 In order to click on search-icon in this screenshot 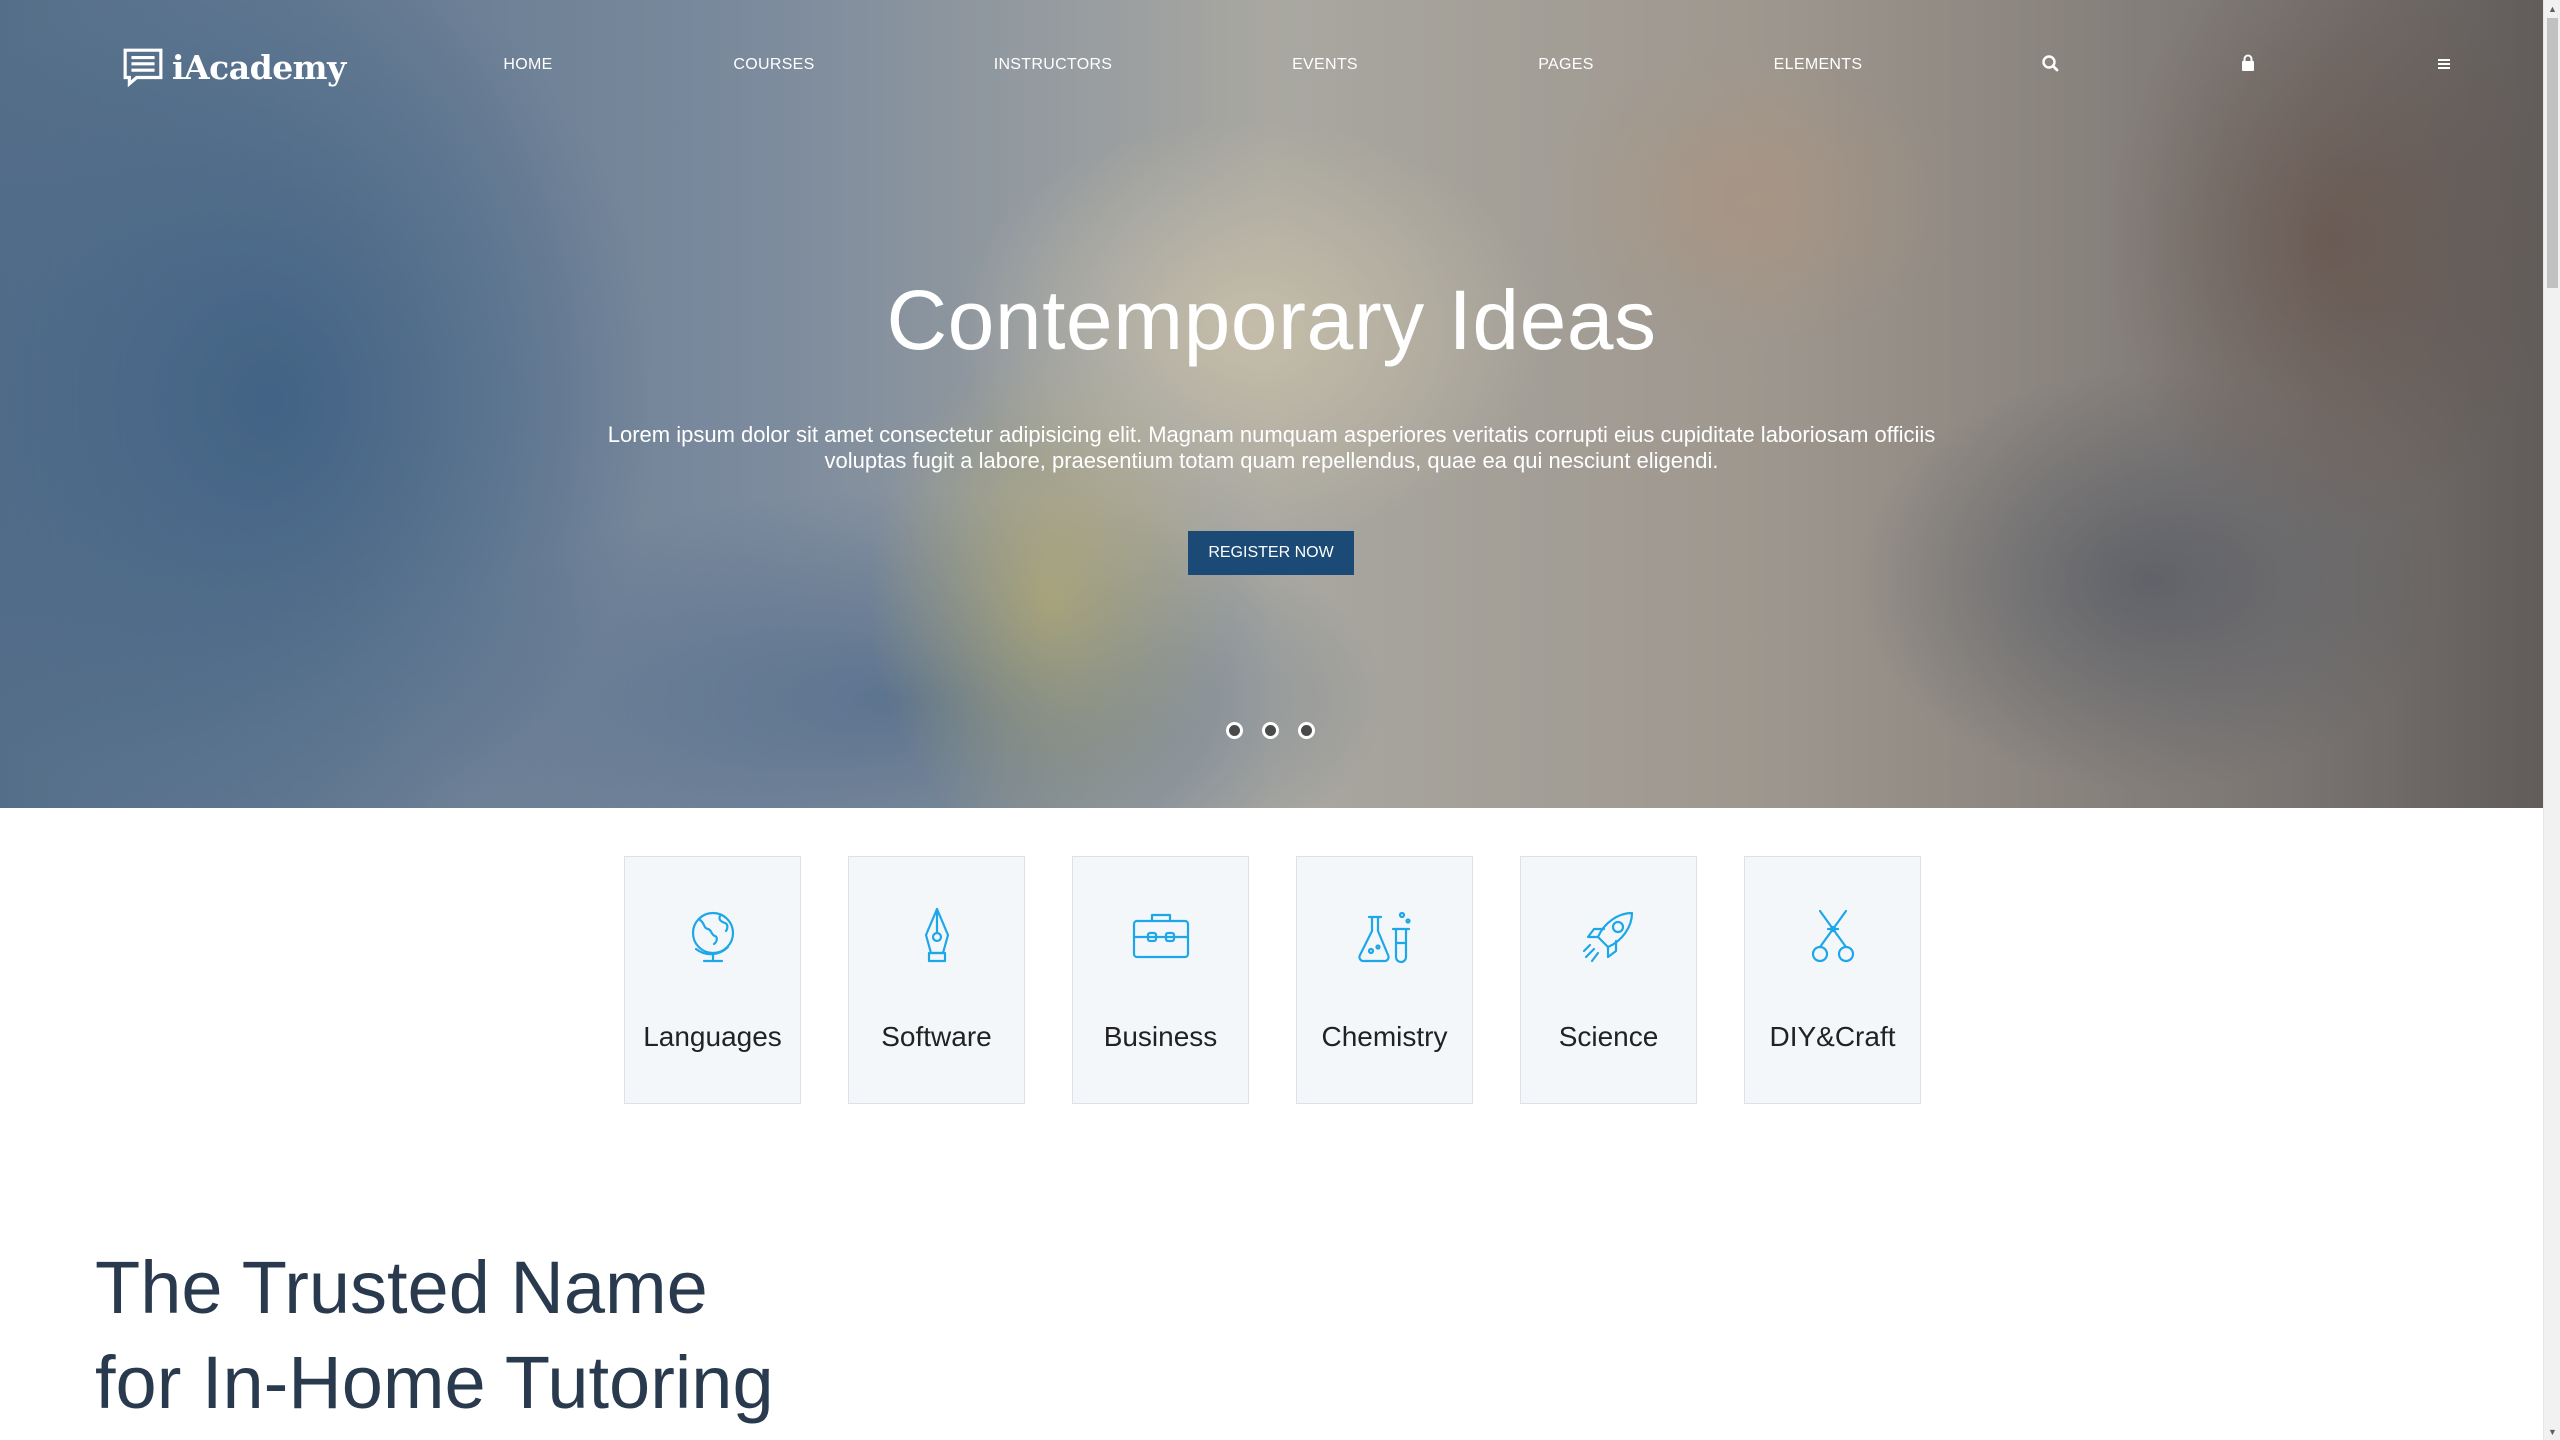, I will do `click(2051, 64)`.